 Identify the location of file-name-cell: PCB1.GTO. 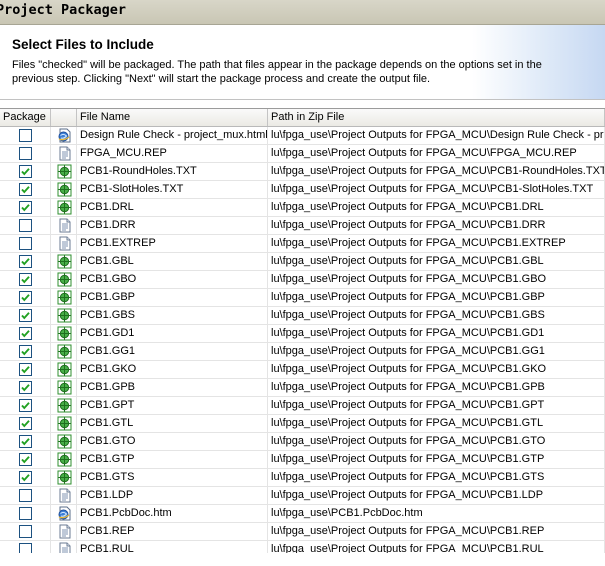
(172, 441).